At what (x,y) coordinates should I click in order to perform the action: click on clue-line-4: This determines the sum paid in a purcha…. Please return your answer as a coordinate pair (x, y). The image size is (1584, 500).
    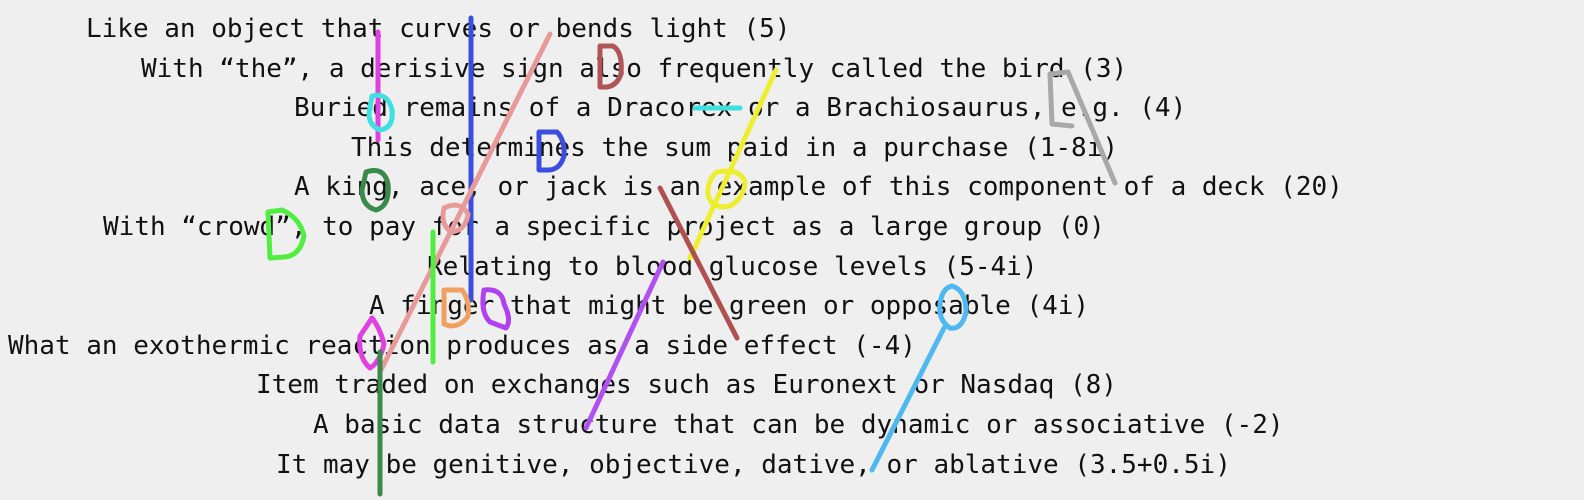
    Looking at the image, I should click on (735, 148).